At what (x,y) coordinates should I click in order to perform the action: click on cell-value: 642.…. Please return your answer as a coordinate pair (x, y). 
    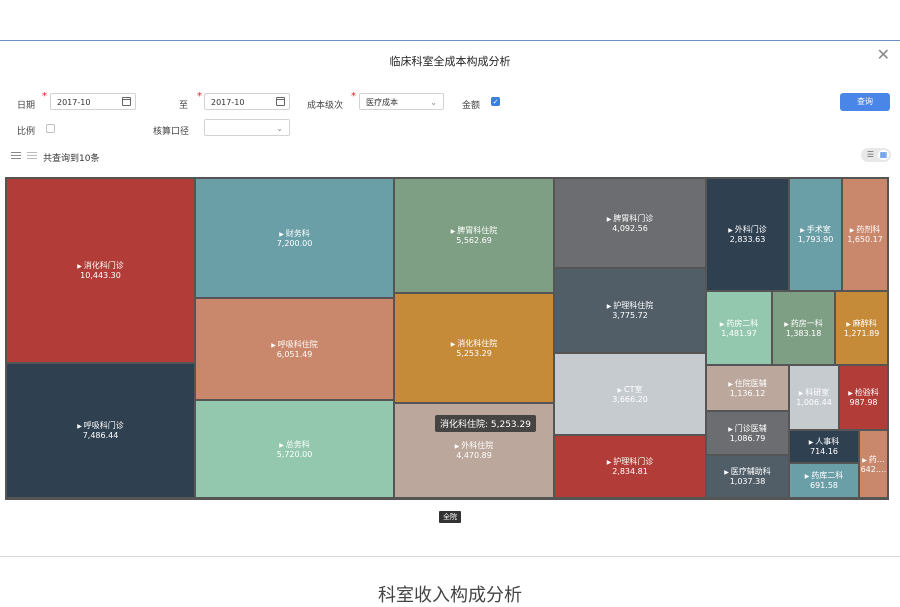
    Looking at the image, I should click on (873, 469).